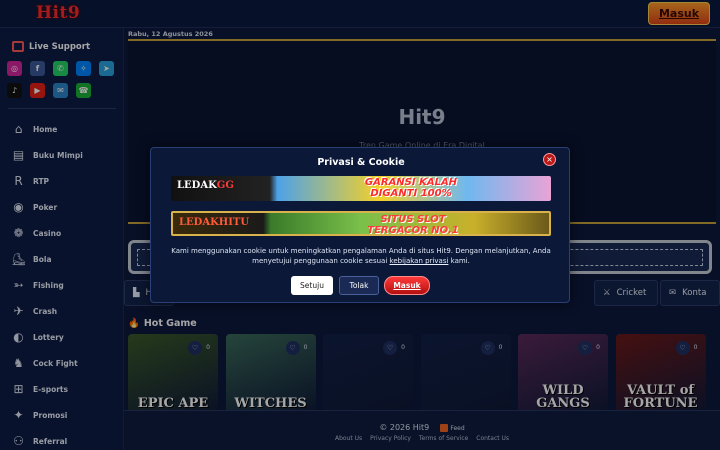 The image size is (720, 450). Describe the element at coordinates (205, 185) in the screenshot. I see `ledakgg-logo: LEDAKGG` at that location.